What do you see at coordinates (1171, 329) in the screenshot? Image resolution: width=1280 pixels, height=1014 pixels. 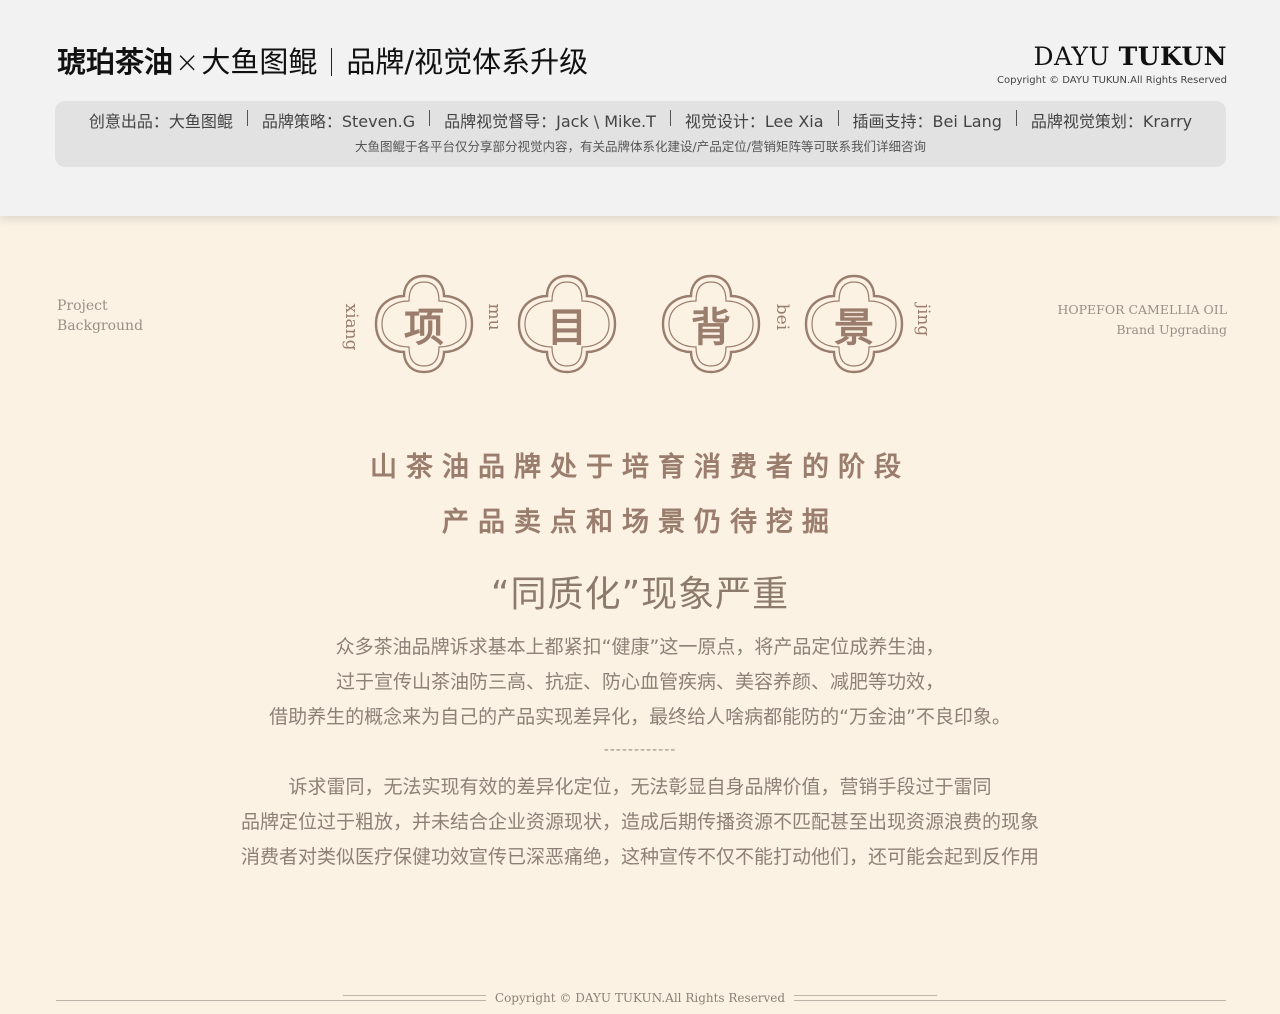 I see `section-label-right-line2: Brand Upgrading` at bounding box center [1171, 329].